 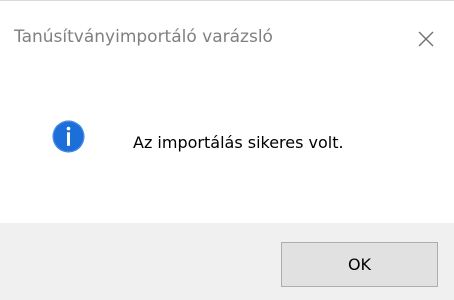 I want to click on ok-button: OK, so click(x=359, y=264).